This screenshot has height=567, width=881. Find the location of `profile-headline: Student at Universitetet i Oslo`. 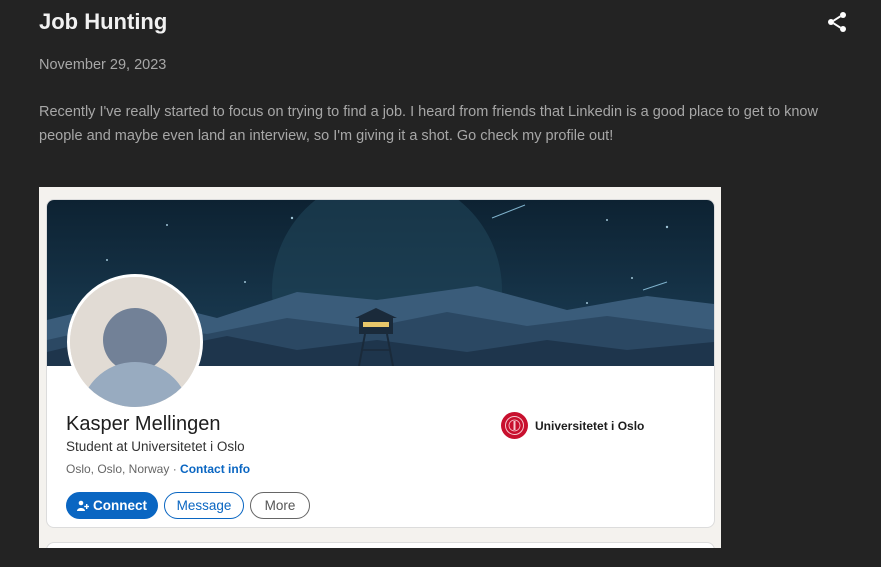

profile-headline: Student at Universitetet i Oslo is located at coordinates (155, 446).